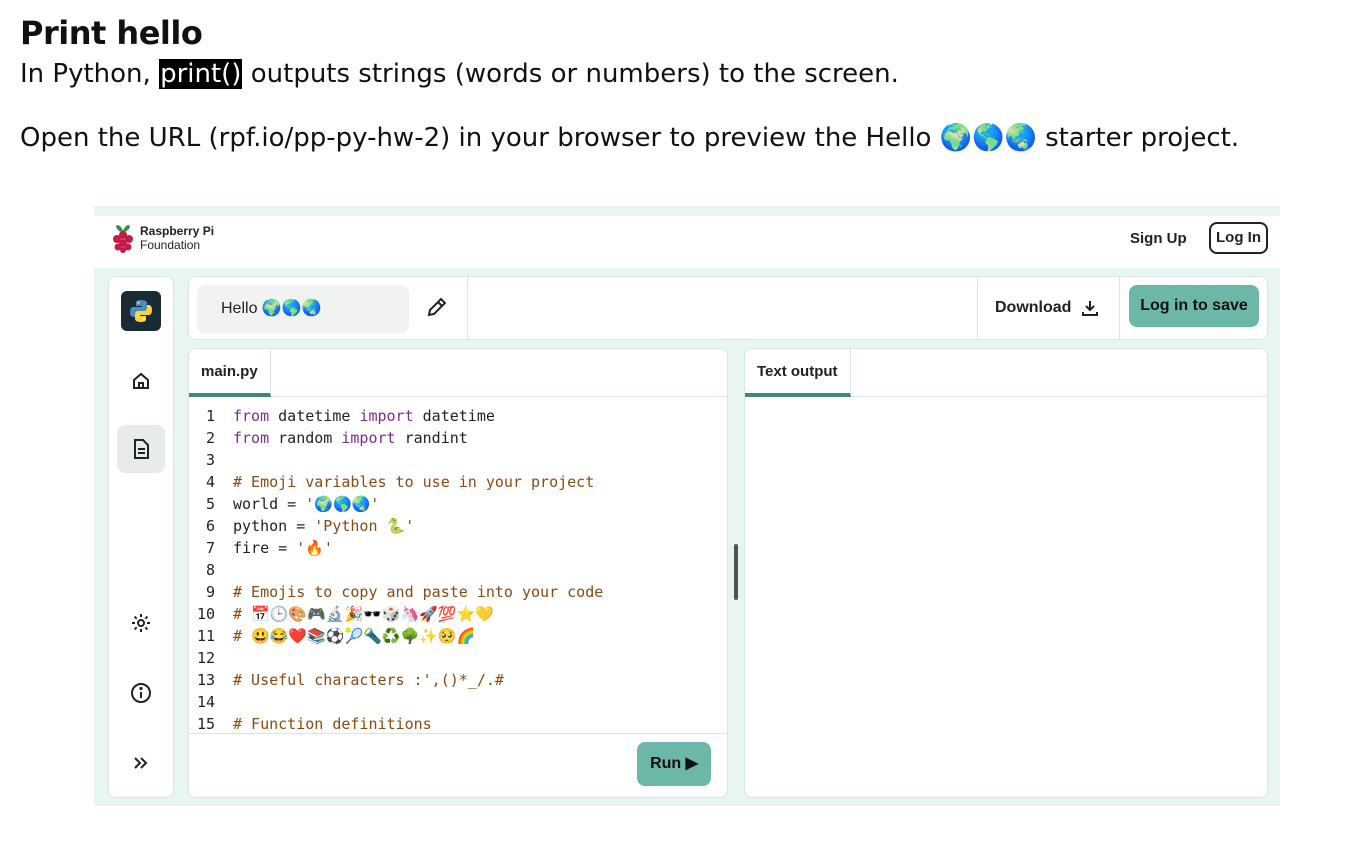  I want to click on code-line: 14, so click(458, 702).